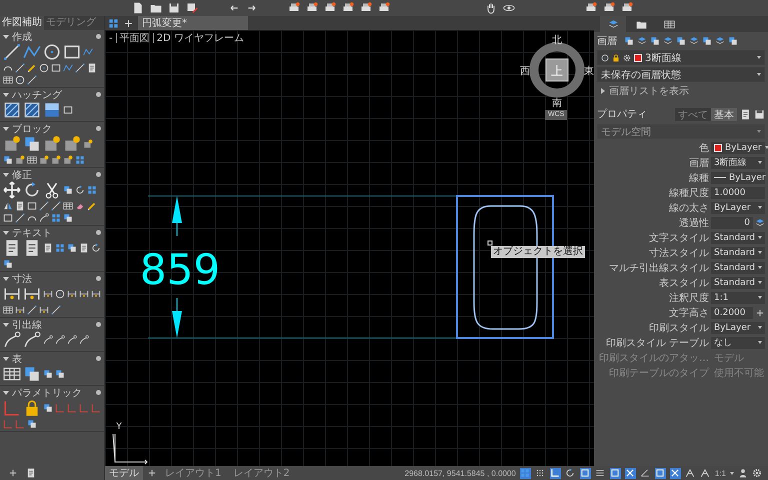  Describe the element at coordinates (174, 8) in the screenshot. I see `save-icon` at that location.